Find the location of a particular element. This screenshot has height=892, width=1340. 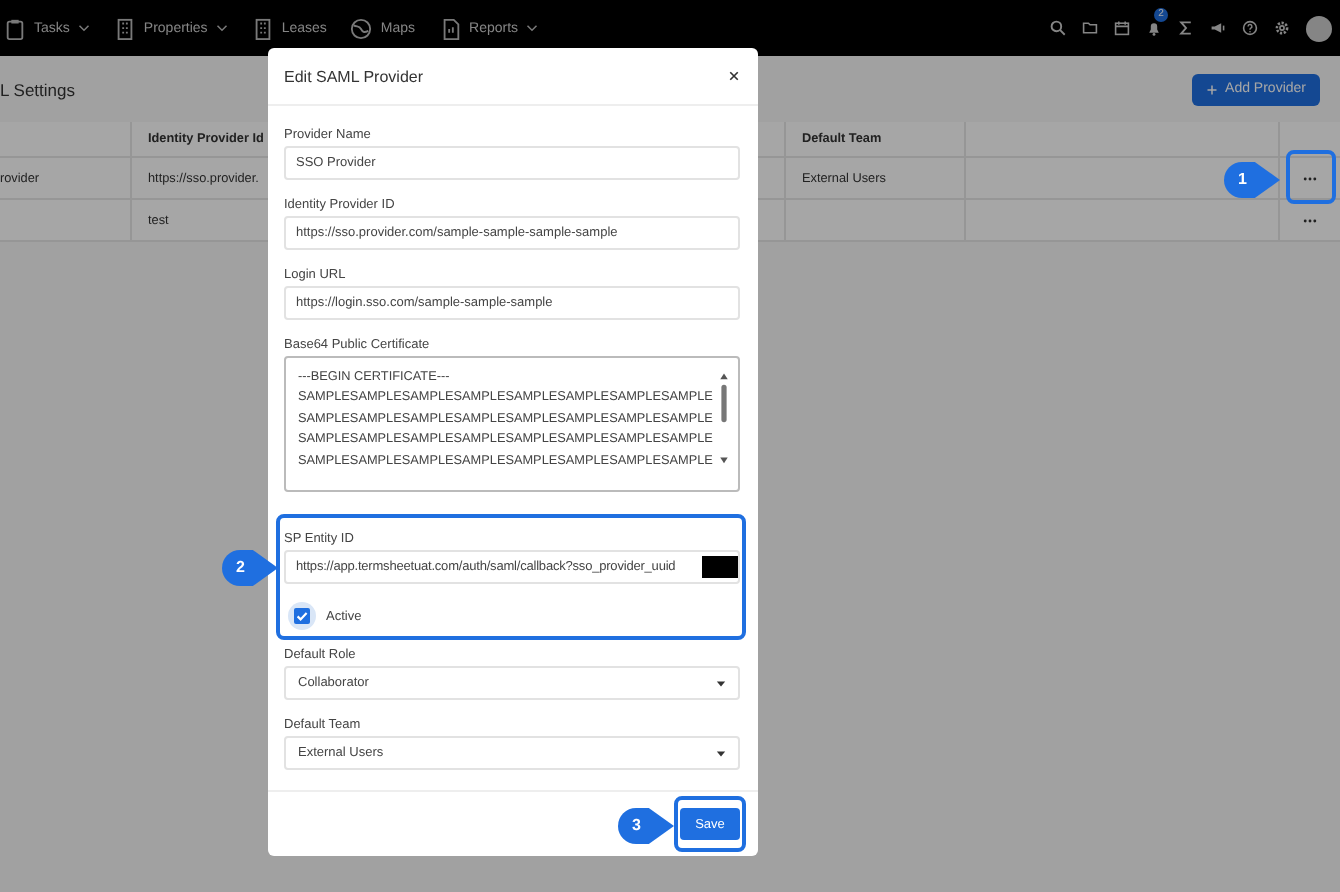

document-icon is located at coordinates (450, 28).